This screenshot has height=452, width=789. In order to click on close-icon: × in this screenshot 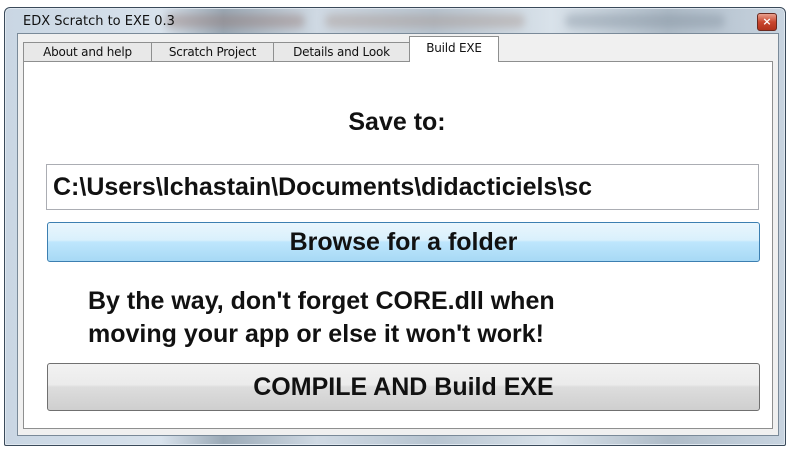, I will do `click(767, 21)`.